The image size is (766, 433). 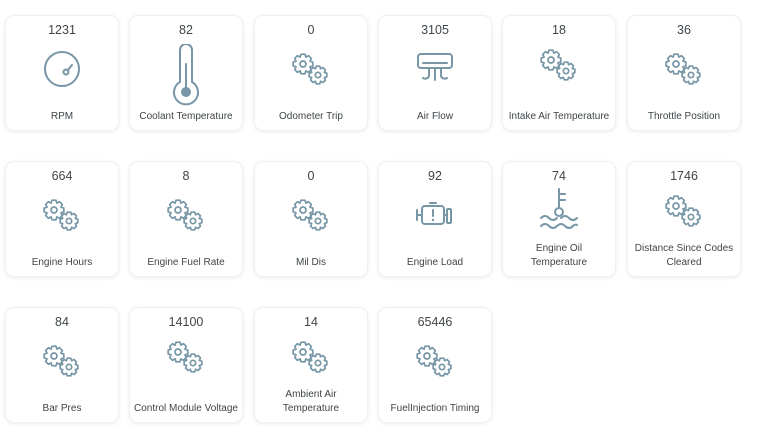 What do you see at coordinates (62, 69) in the screenshot?
I see `gauge-icon` at bounding box center [62, 69].